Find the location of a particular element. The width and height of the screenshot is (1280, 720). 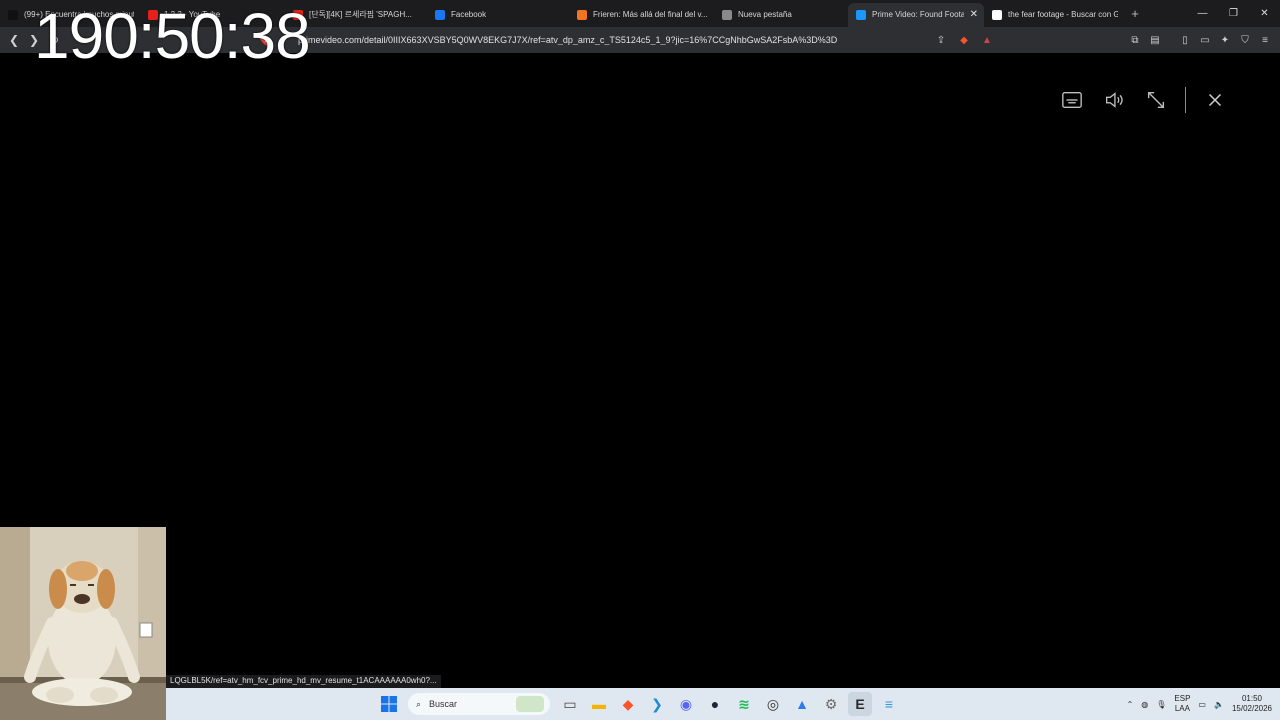

photo-editor-glyph: ▲ is located at coordinates (802, 704).